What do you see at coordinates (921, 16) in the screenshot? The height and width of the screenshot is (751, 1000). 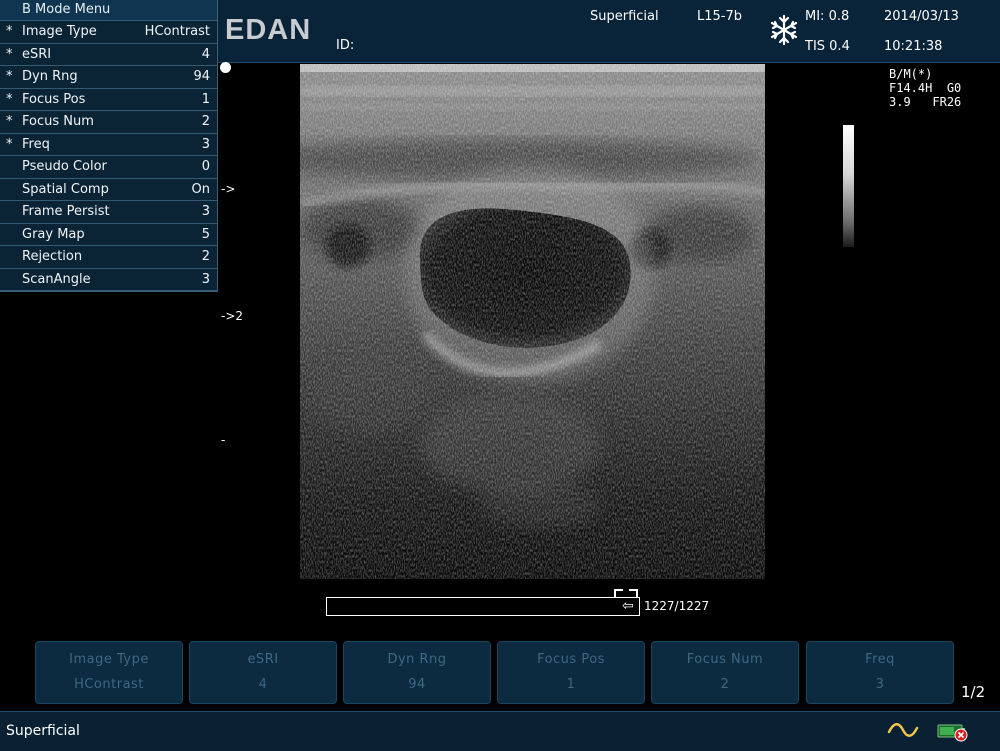 I see `exam-date: 2014/03/13` at bounding box center [921, 16].